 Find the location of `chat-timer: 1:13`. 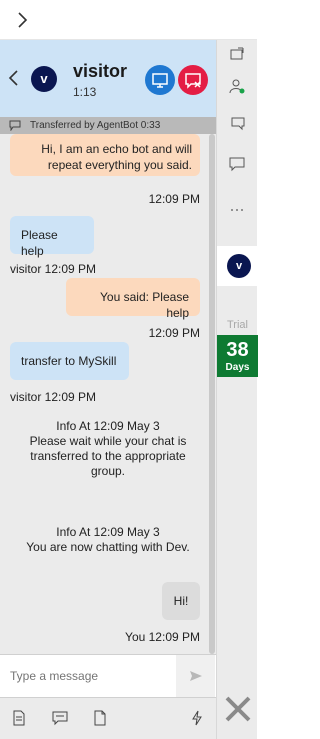

chat-timer: 1:13 is located at coordinates (85, 92).